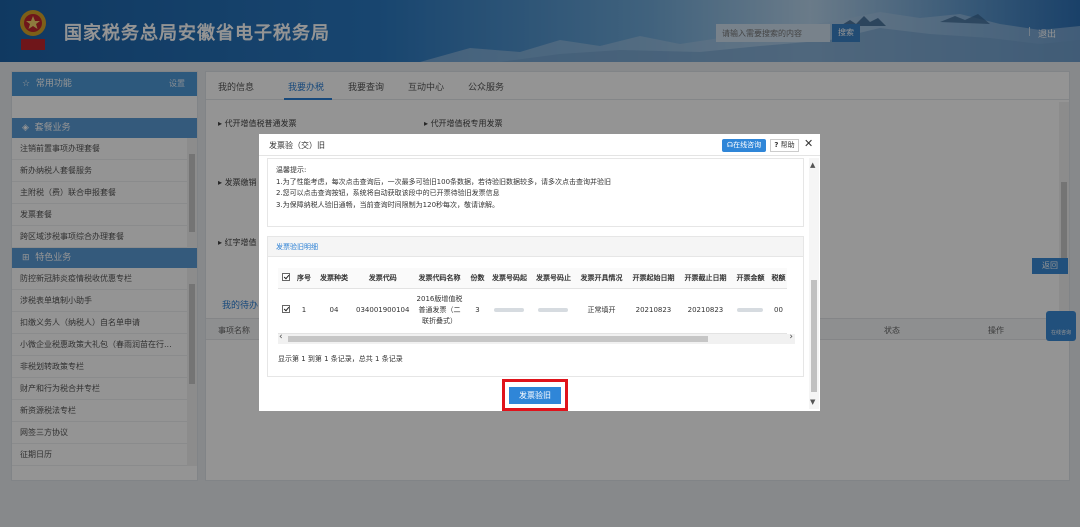 This screenshot has height=527, width=1080. Describe the element at coordinates (812, 402) in the screenshot. I see `scroll-down-icon: ▼` at that location.